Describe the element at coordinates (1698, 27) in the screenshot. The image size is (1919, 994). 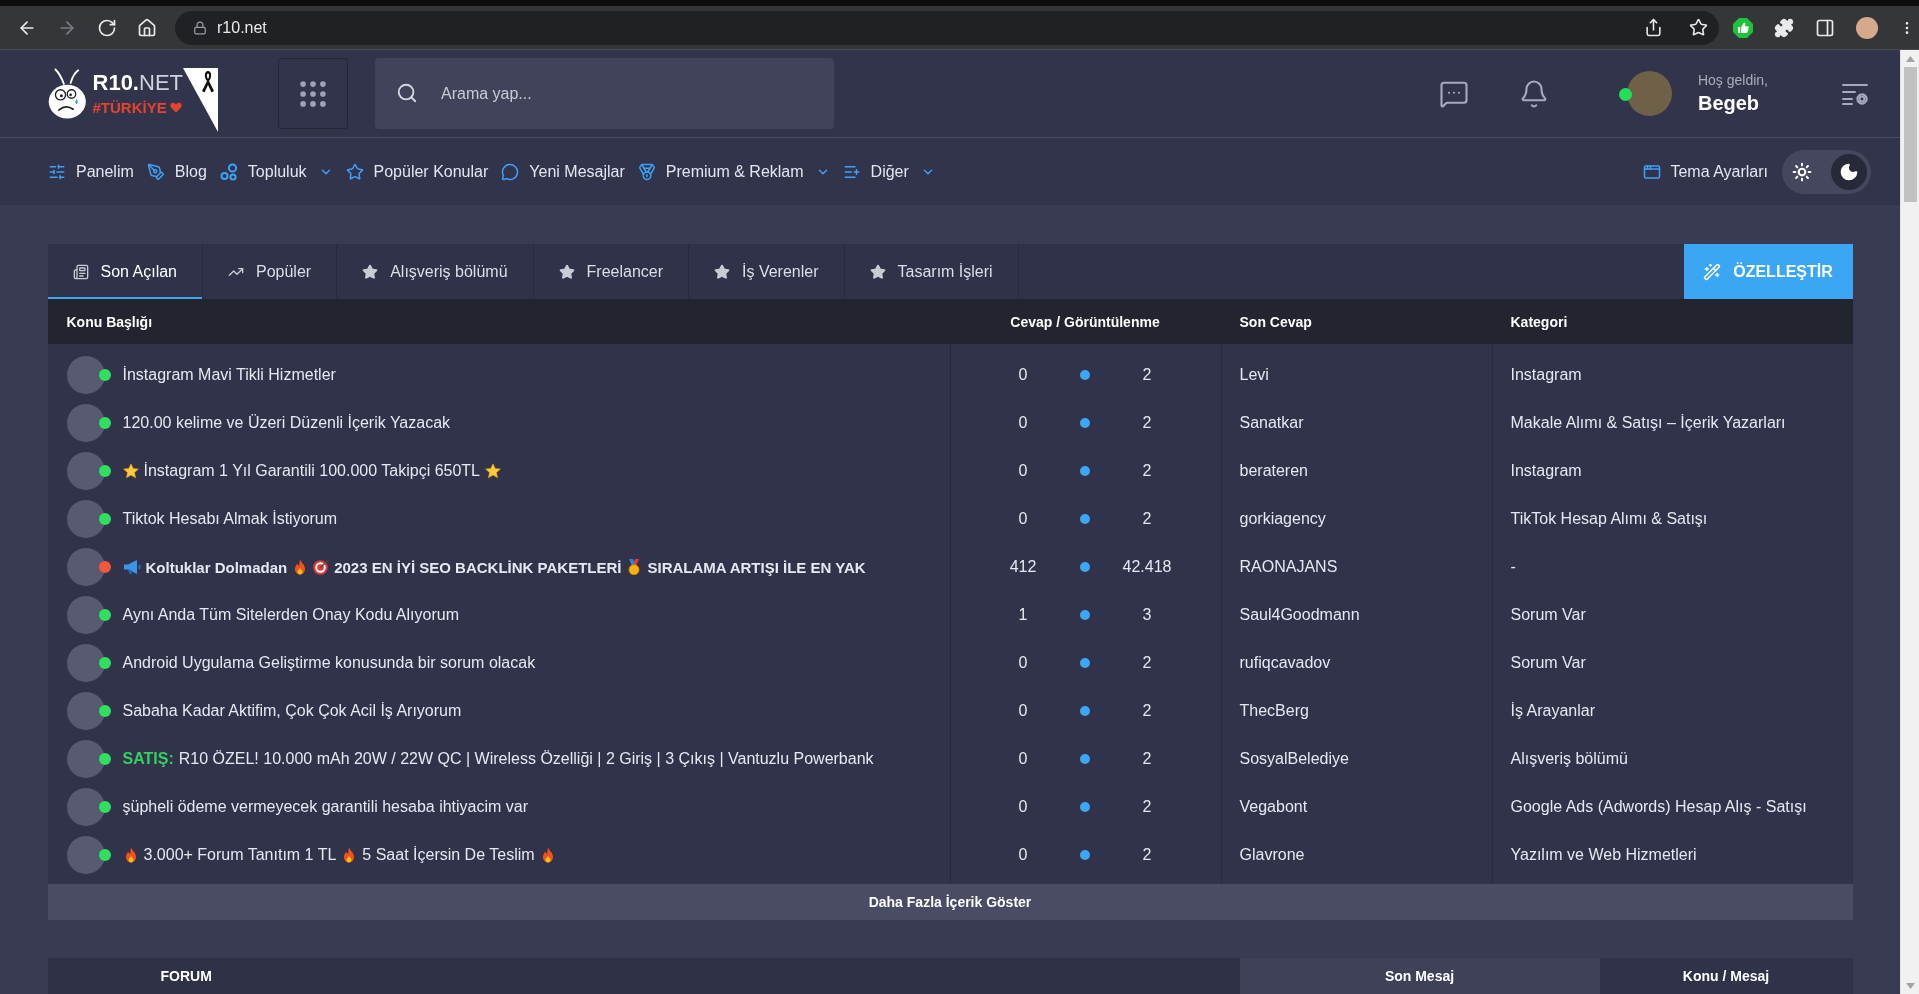
I see `bookmark-star-icon` at that location.